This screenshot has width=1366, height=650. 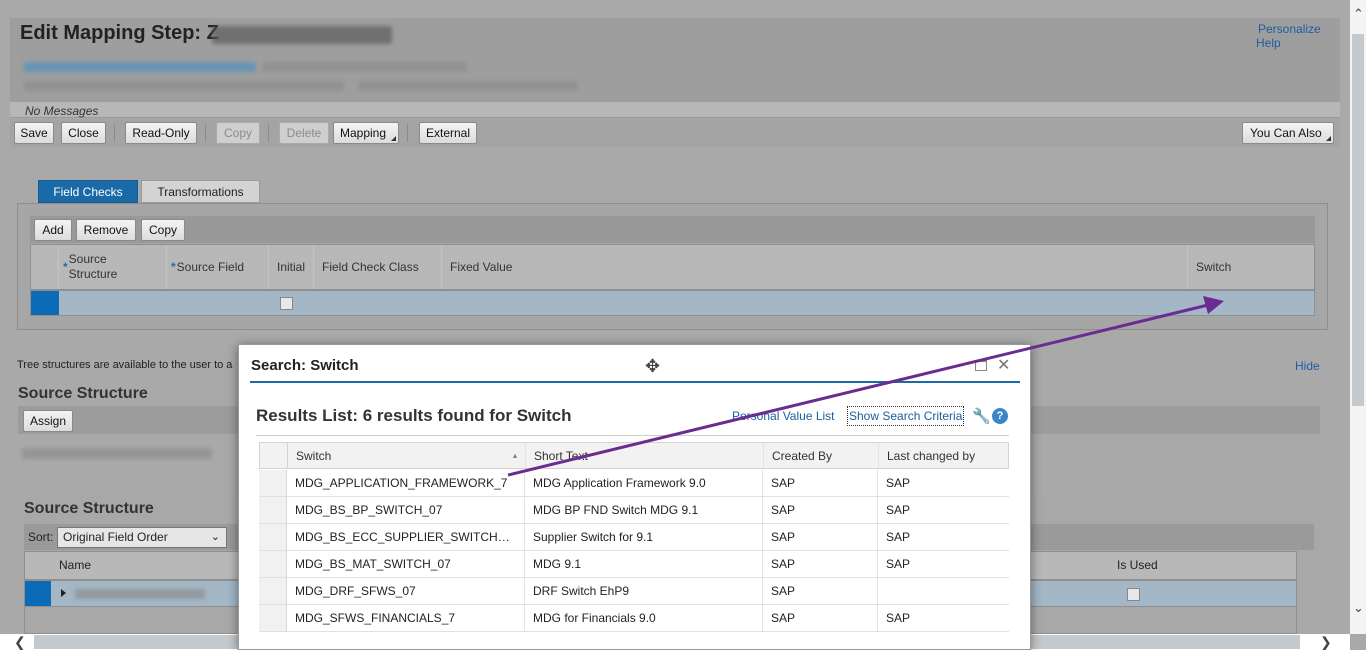 What do you see at coordinates (48, 421) in the screenshot?
I see `assign-button: Assign` at bounding box center [48, 421].